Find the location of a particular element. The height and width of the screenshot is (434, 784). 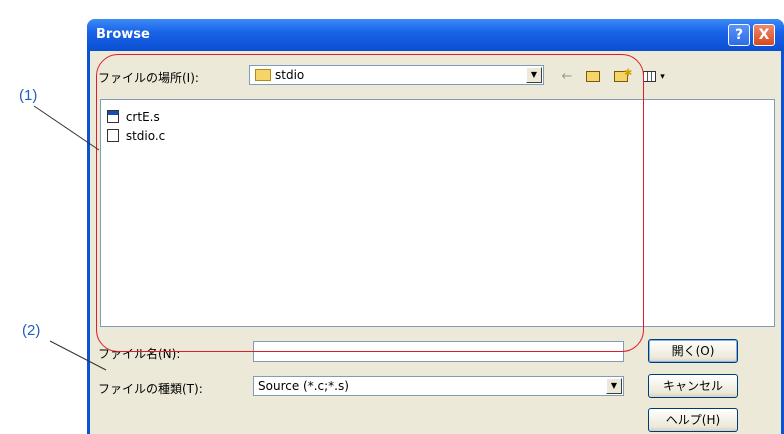

help-titlebar-button: ? is located at coordinates (739, 35).